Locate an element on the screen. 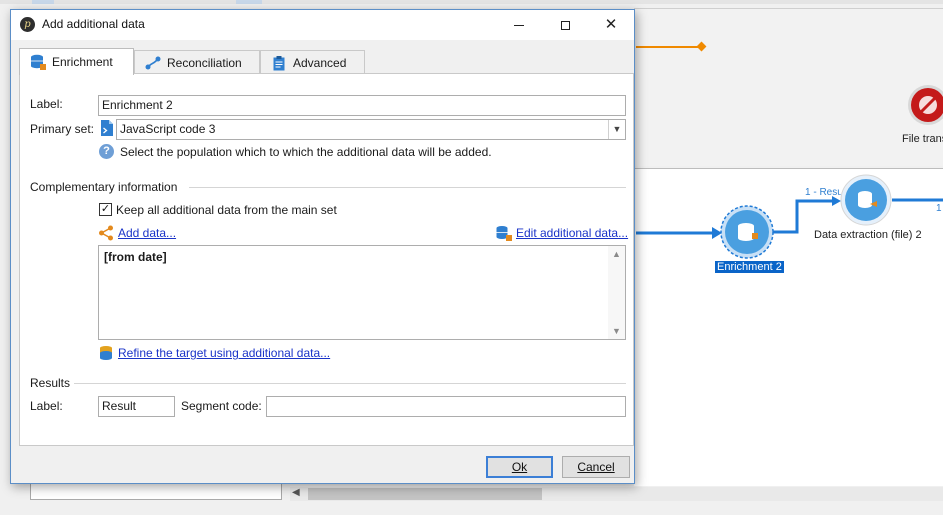 This screenshot has width=943, height=515. vertical-scrollbar: ▲ ▼ is located at coordinates (616, 292).